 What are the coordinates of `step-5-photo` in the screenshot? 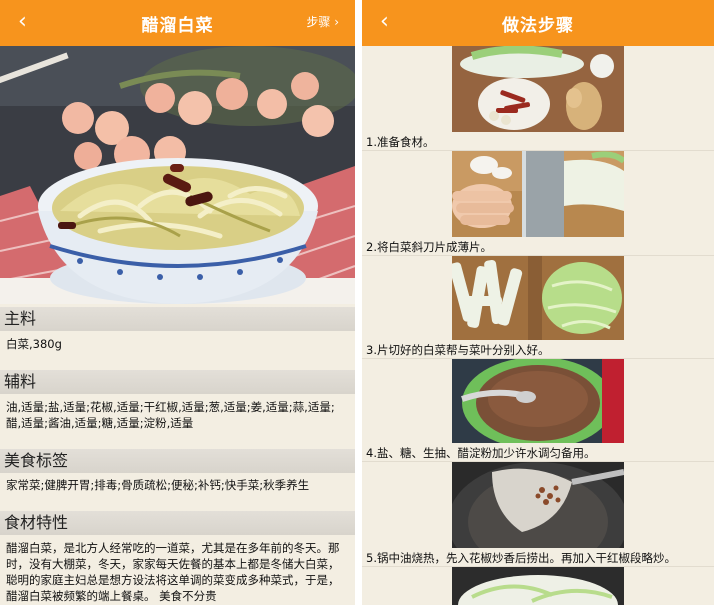 It's located at (538, 505).